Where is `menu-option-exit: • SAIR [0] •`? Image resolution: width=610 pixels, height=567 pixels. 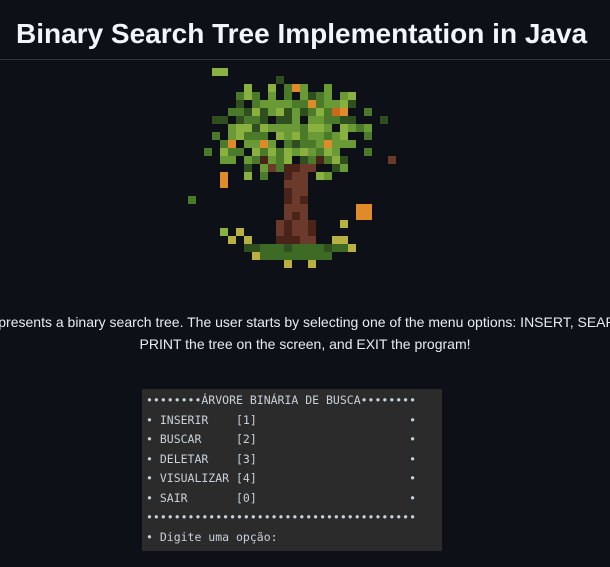
menu-option-exit: • SAIR [0] • is located at coordinates (281, 497).